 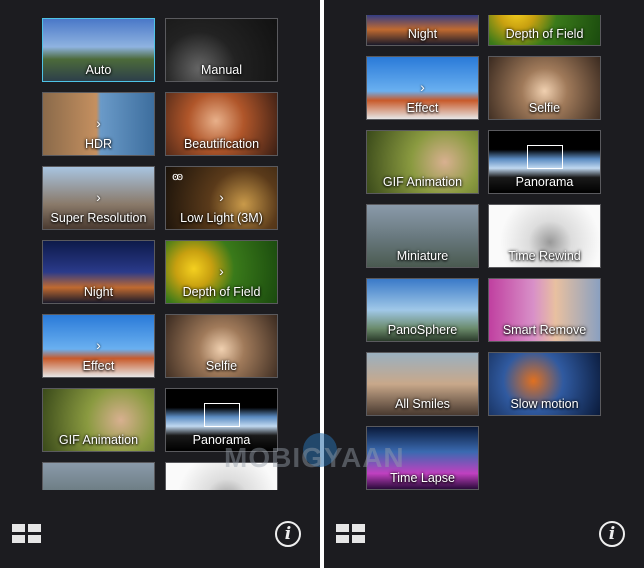 What do you see at coordinates (98, 218) in the screenshot?
I see `mode-label: Super Resolution` at bounding box center [98, 218].